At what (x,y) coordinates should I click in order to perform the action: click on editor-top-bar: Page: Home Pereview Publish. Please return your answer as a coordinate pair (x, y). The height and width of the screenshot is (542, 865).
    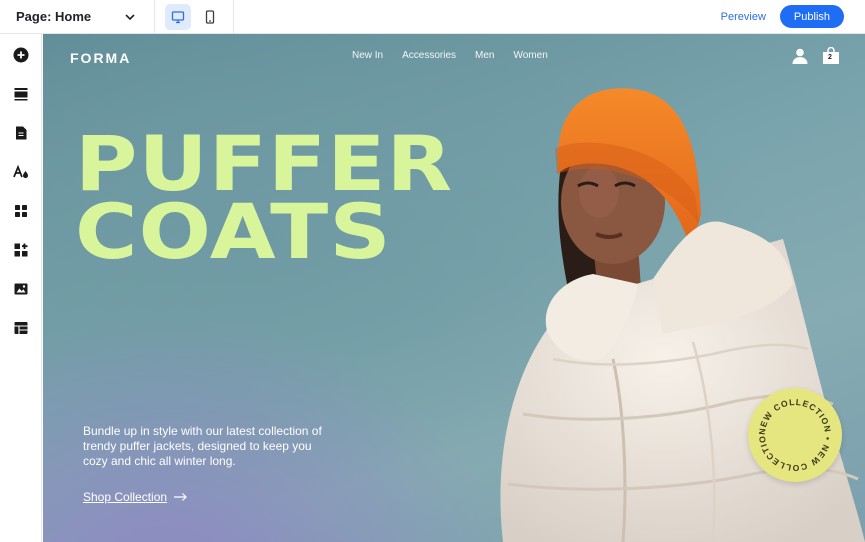
    Looking at the image, I should click on (432, 17).